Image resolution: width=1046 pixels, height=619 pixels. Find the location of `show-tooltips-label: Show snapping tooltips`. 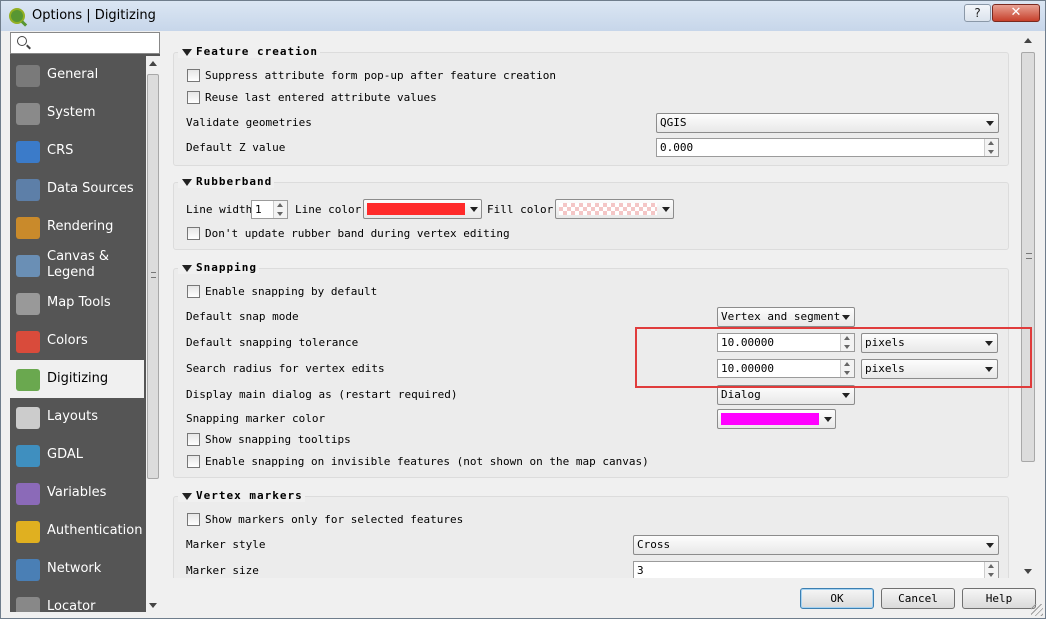

show-tooltips-label: Show snapping tooltips is located at coordinates (278, 439).